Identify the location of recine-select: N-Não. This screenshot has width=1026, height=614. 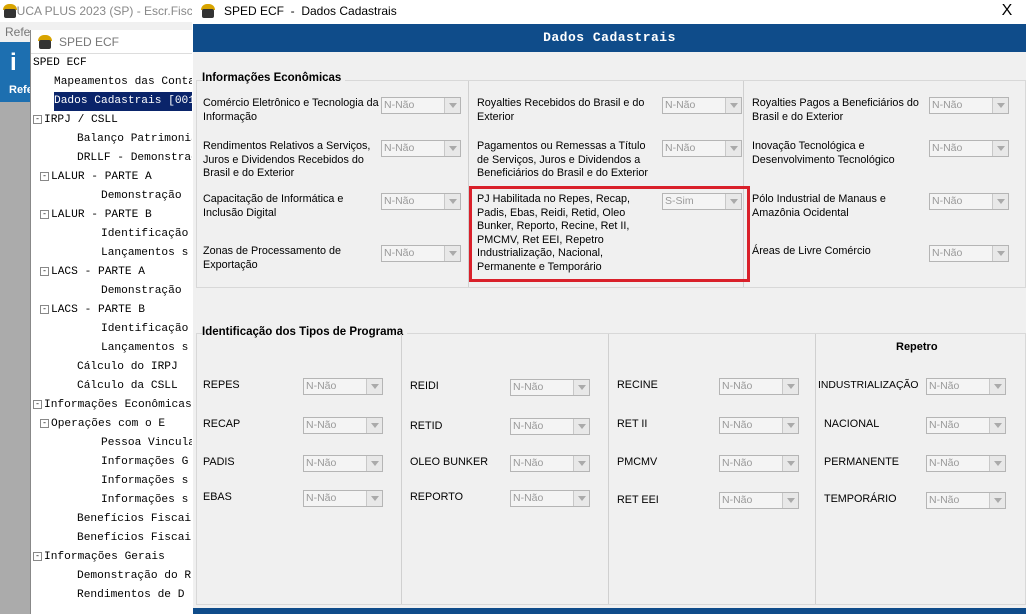
(759, 386).